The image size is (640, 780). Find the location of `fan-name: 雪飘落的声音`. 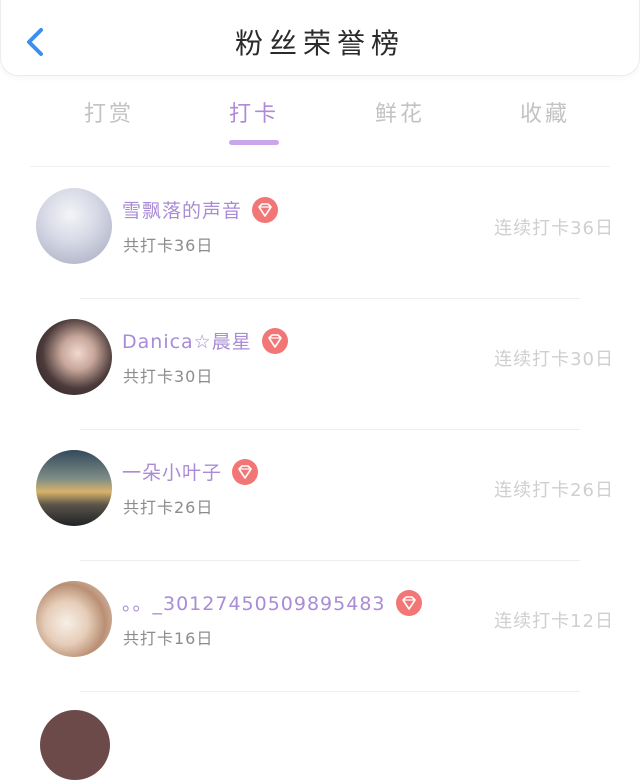

fan-name: 雪飘落的声音 is located at coordinates (200, 210).